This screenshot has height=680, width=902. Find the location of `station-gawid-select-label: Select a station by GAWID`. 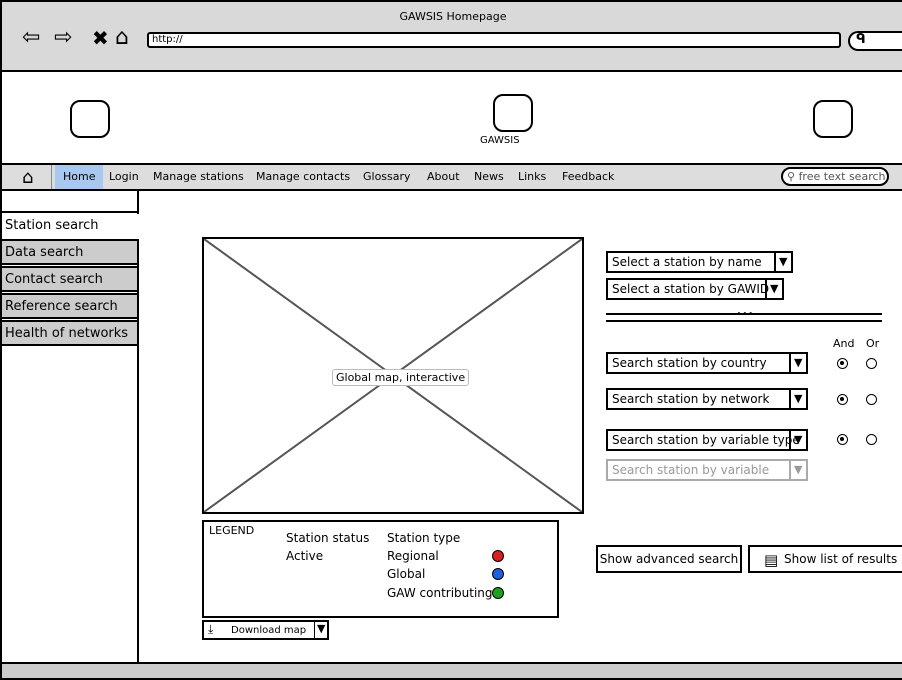

station-gawid-select-label: Select a station by GAWID is located at coordinates (691, 289).